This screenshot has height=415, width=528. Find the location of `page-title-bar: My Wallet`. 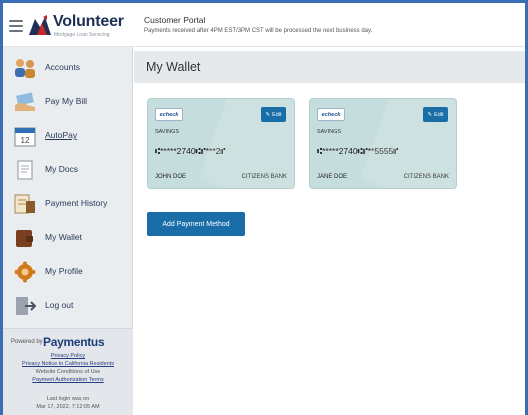

page-title-bar: My Wallet is located at coordinates (329, 67).